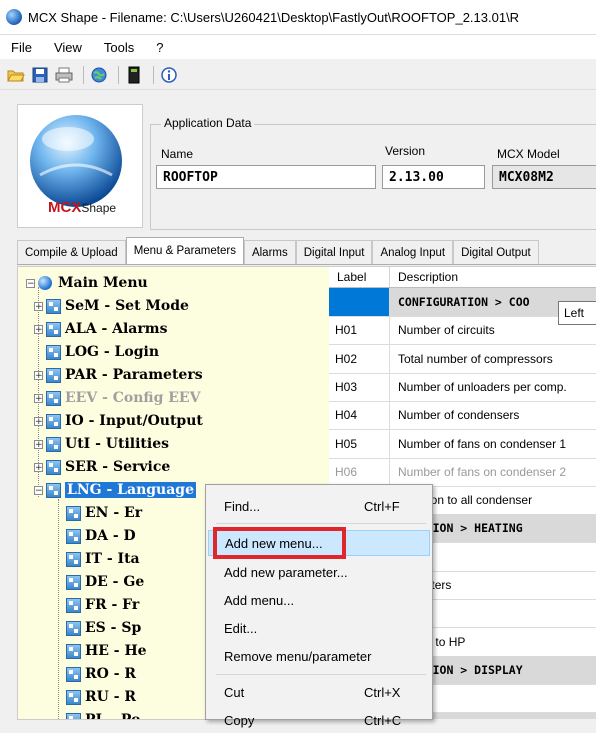 The height and width of the screenshot is (733, 596). Describe the element at coordinates (118, 375) in the screenshot. I see `tree-node-par: + PAR - Parameters` at that location.